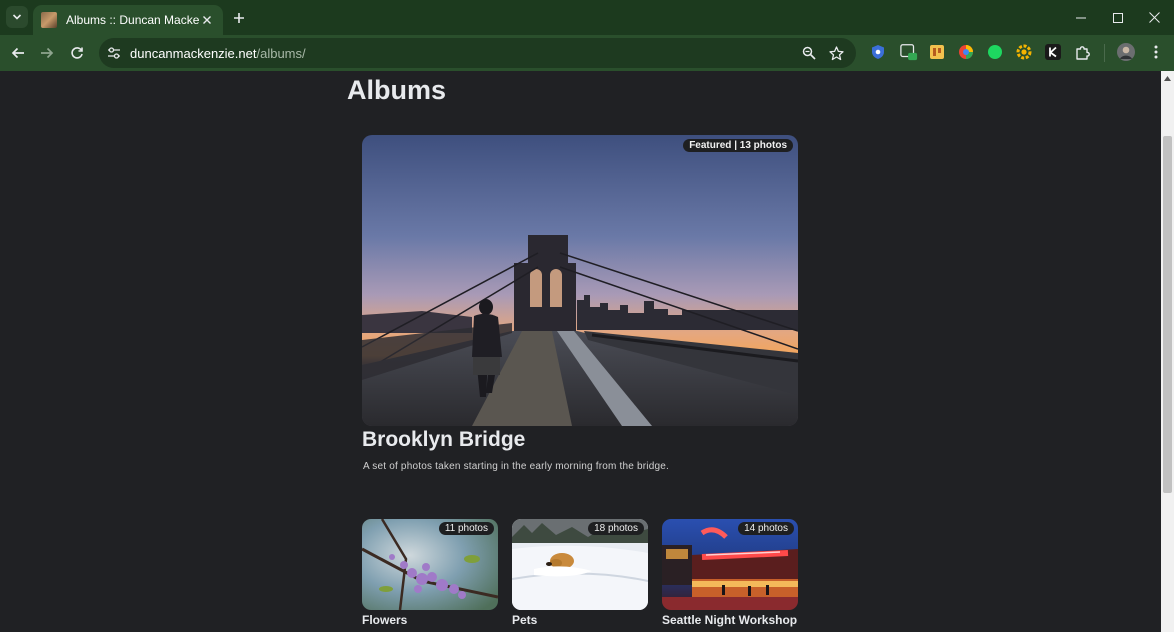  I want to click on album-card-seattle-night-workshop: 14 photos Seattle Night Workshop, so click(730, 573).